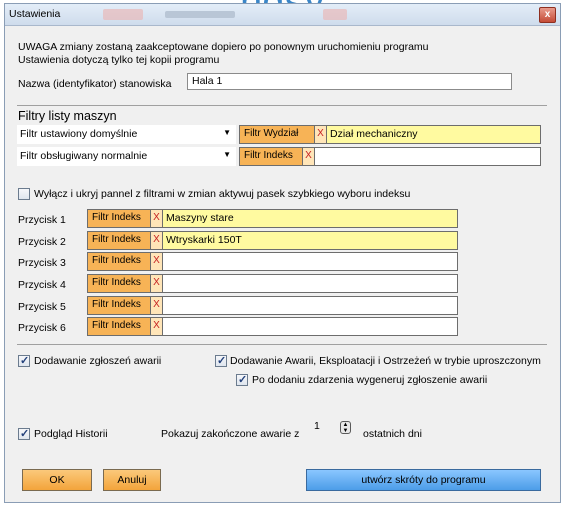  I want to click on quick-button-value: Wtryskarki 150T, so click(310, 240).